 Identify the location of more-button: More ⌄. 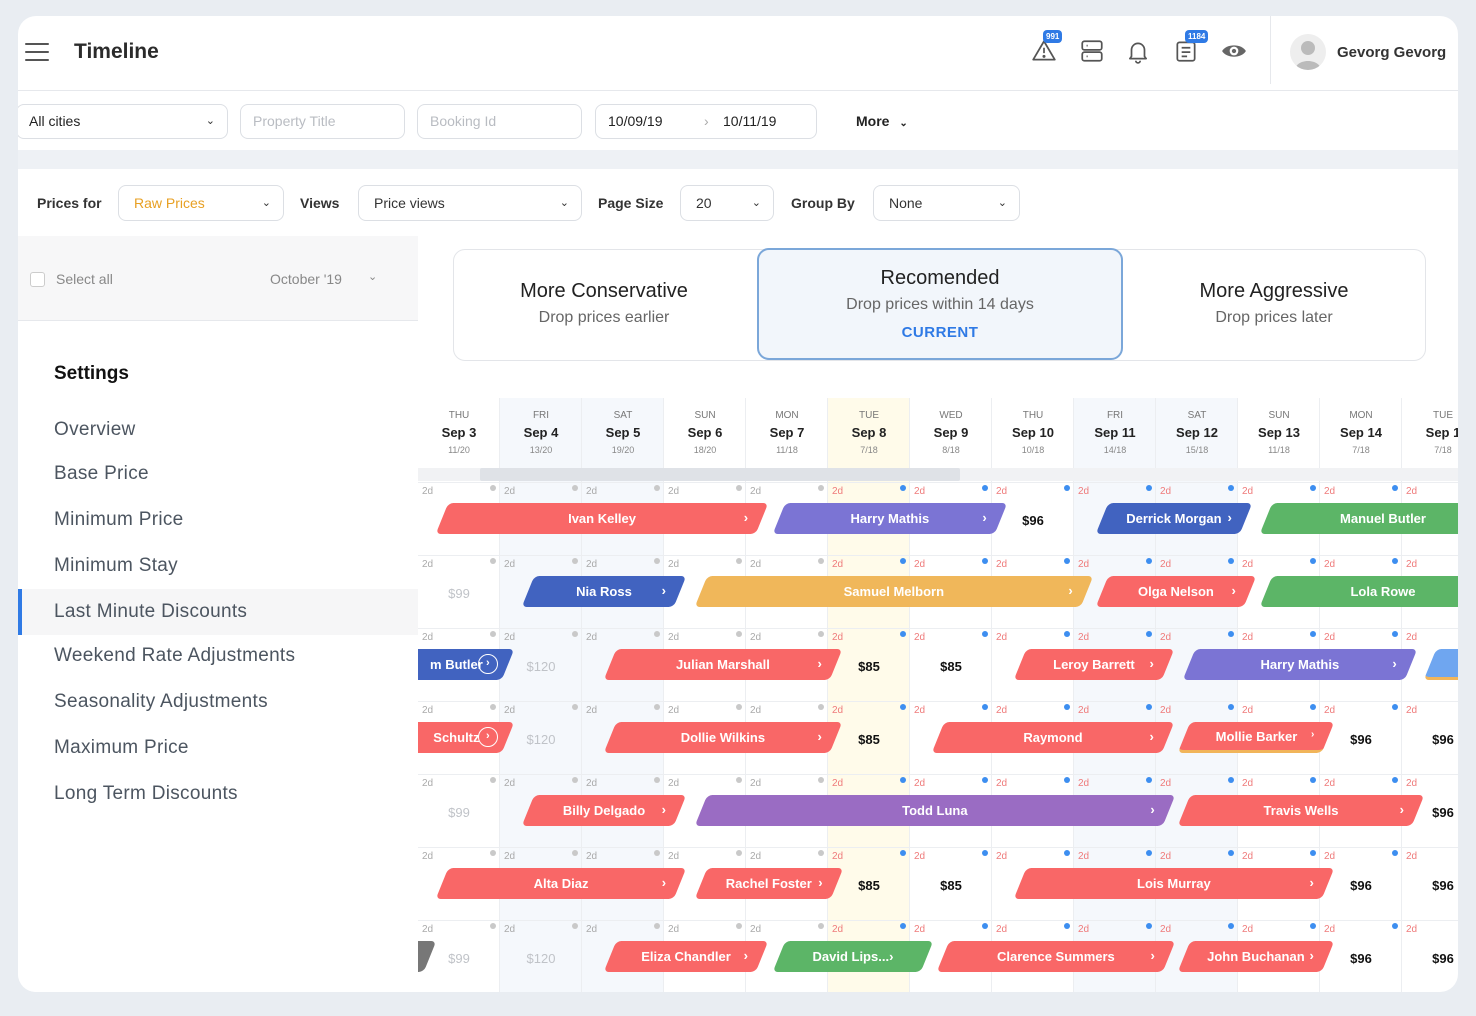
(882, 121).